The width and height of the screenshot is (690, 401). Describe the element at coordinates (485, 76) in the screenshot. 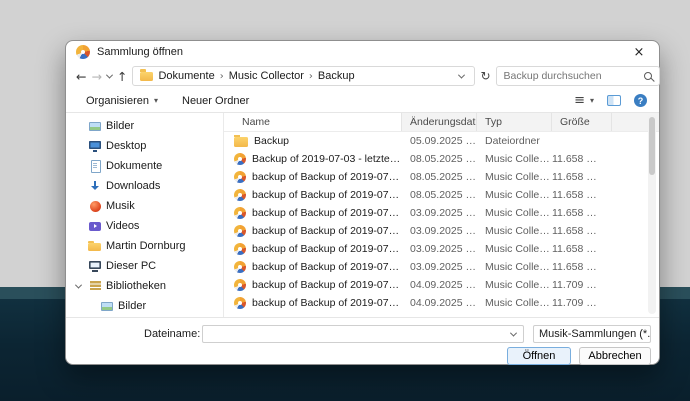

I see `refresh-button: ↻` at that location.